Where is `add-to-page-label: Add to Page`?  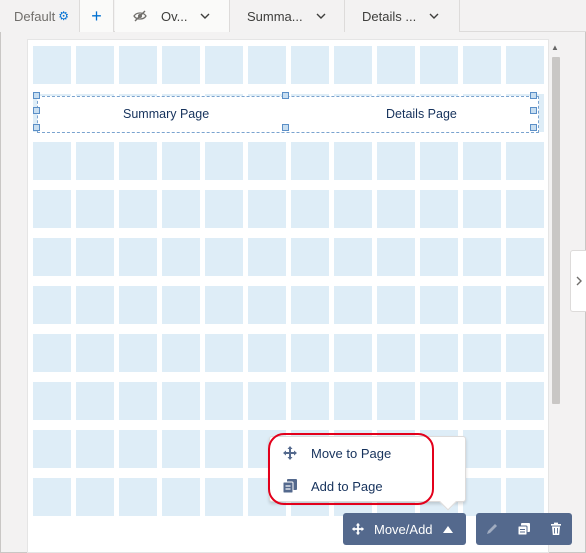 add-to-page-label: Add to Page is located at coordinates (347, 486).